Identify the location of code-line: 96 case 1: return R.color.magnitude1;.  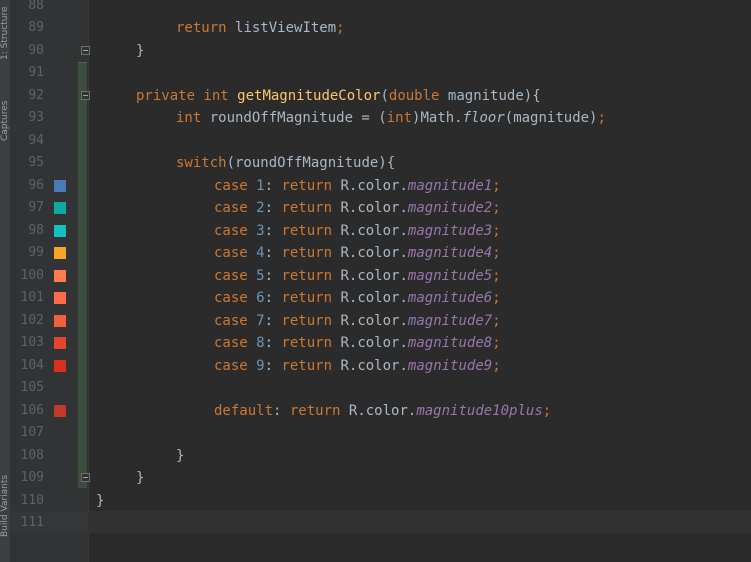
(375, 186).